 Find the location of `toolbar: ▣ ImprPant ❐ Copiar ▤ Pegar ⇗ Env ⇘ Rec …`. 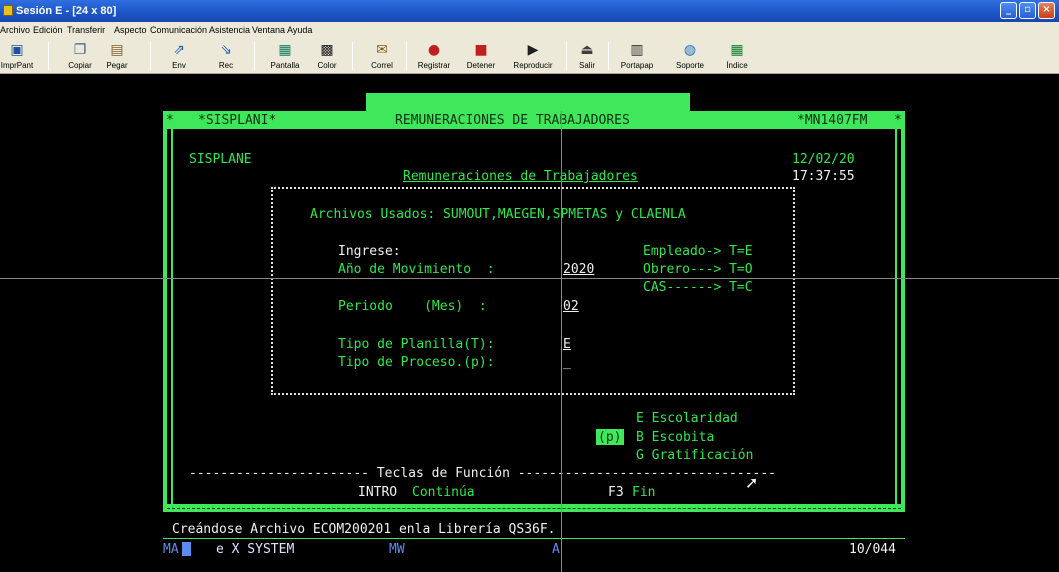

toolbar: ▣ ImprPant ❐ Copiar ▤ Pegar ⇗ Env ⇘ Rec … is located at coordinates (529, 56).